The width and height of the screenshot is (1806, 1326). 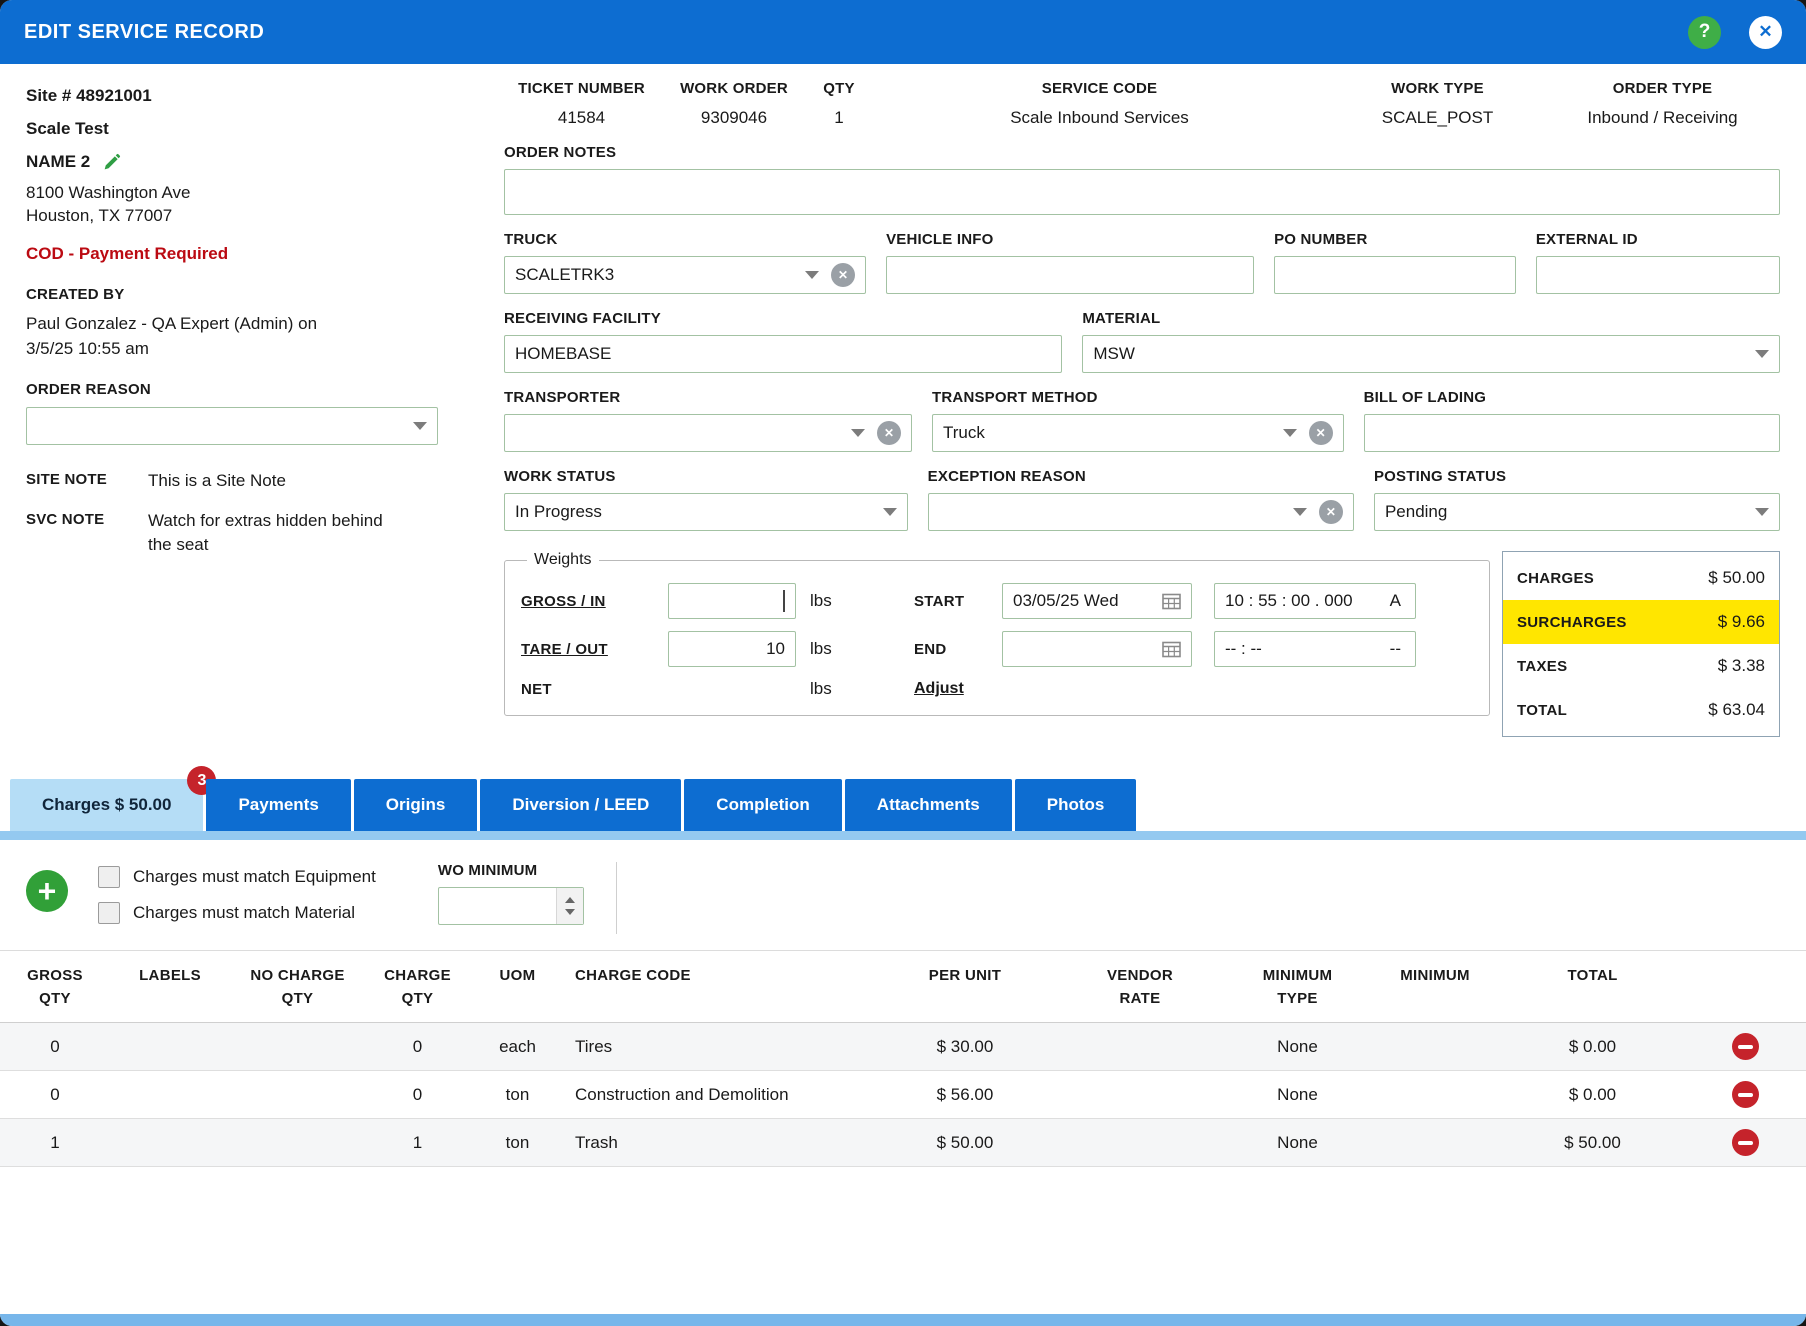 I want to click on receiving-facility-input: HOMEBASE, so click(x=783, y=354).